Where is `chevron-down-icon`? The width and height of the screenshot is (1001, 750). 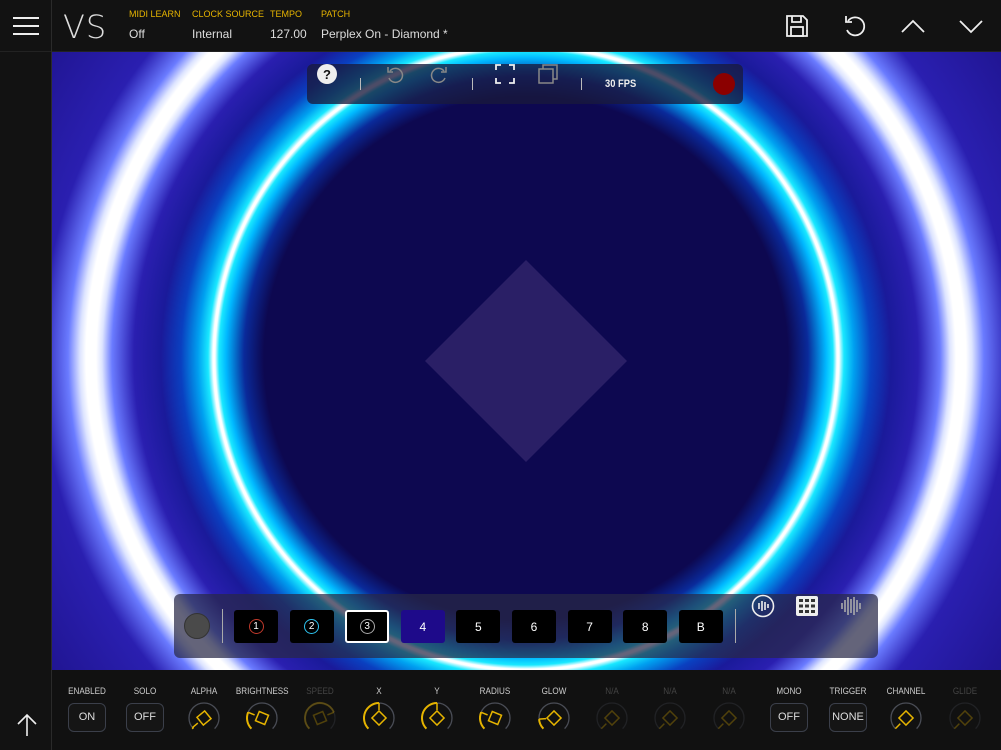 chevron-down-icon is located at coordinates (971, 26).